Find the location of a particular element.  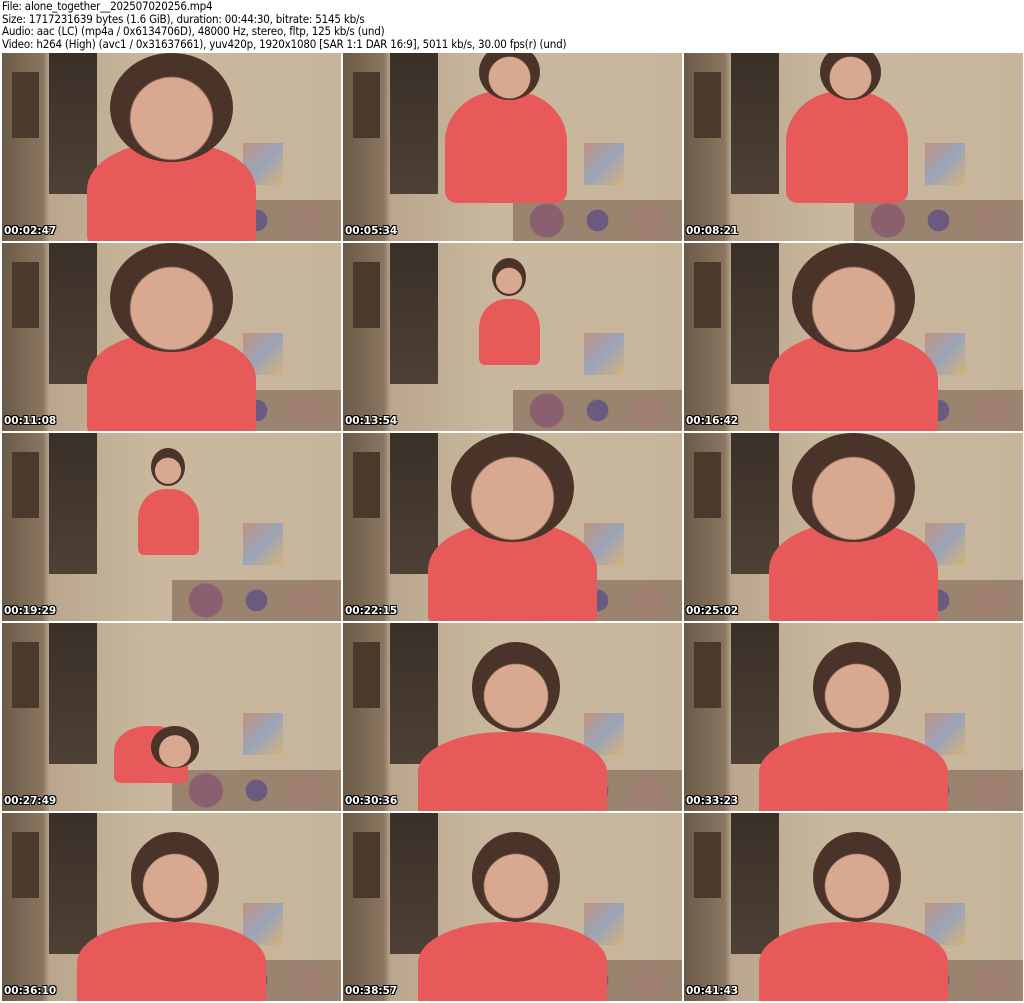

frame-timestamp: 00:22:15 is located at coordinates (371, 611).